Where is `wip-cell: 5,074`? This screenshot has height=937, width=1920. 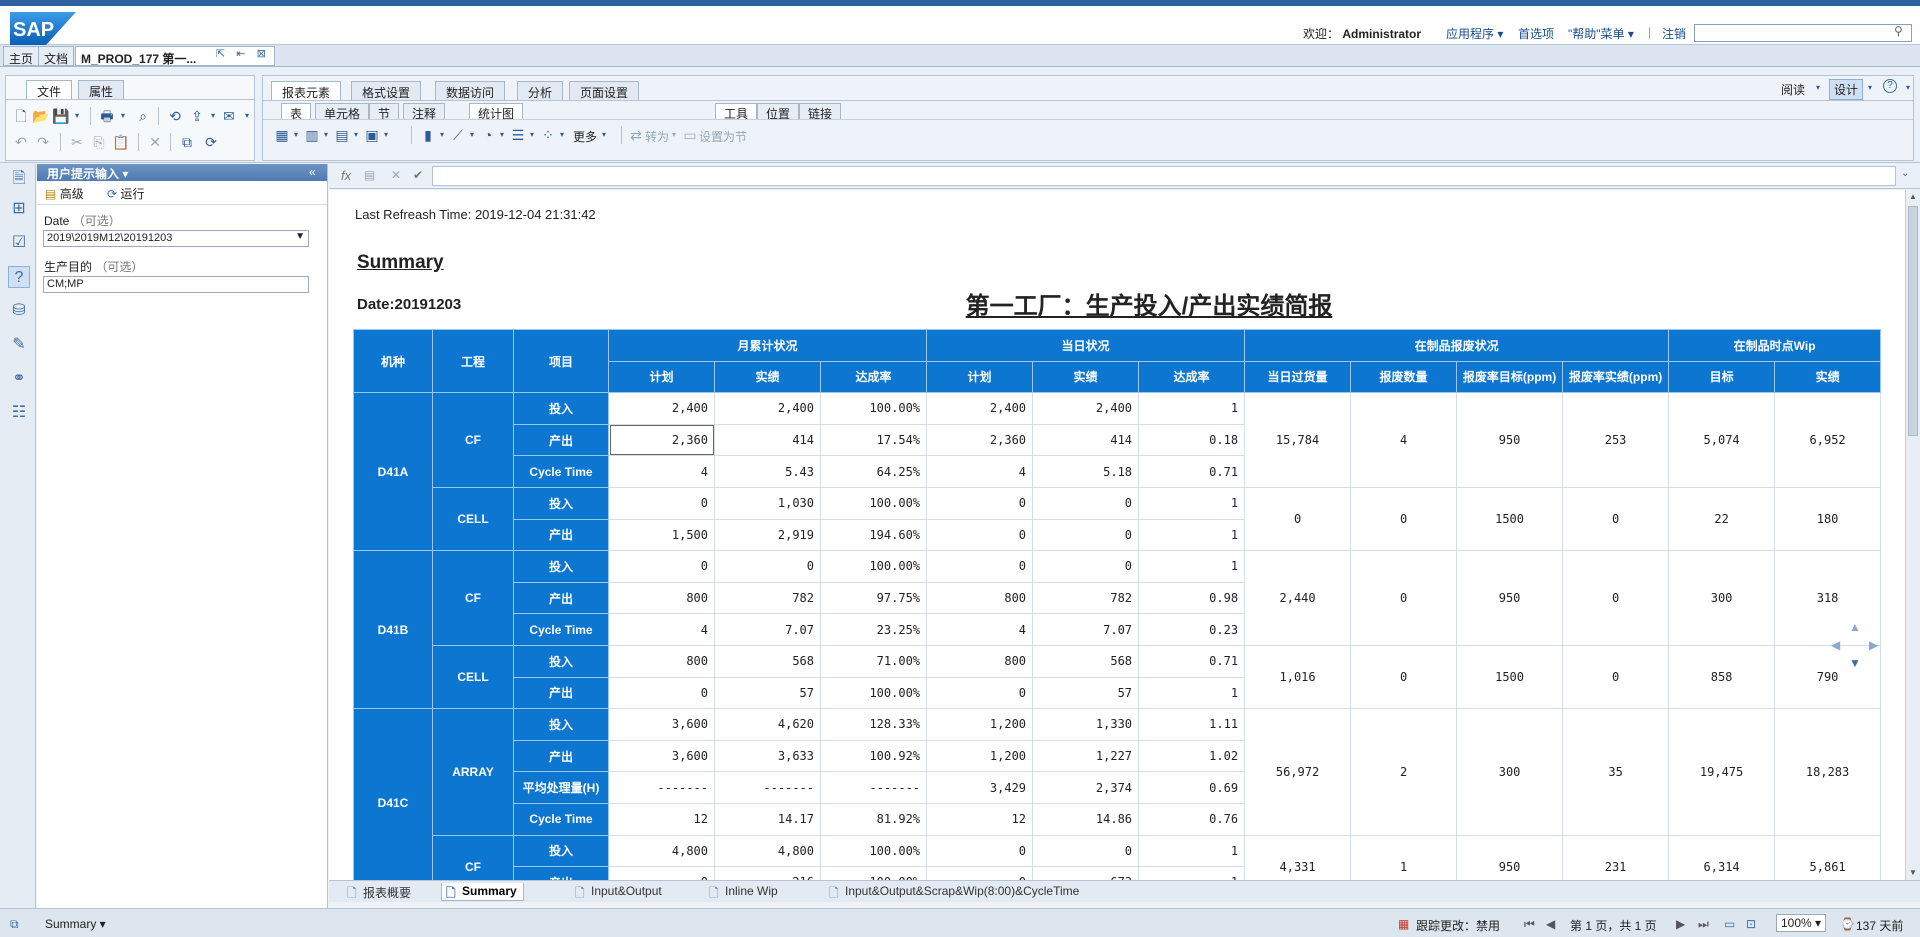 wip-cell: 5,074 is located at coordinates (1722, 440).